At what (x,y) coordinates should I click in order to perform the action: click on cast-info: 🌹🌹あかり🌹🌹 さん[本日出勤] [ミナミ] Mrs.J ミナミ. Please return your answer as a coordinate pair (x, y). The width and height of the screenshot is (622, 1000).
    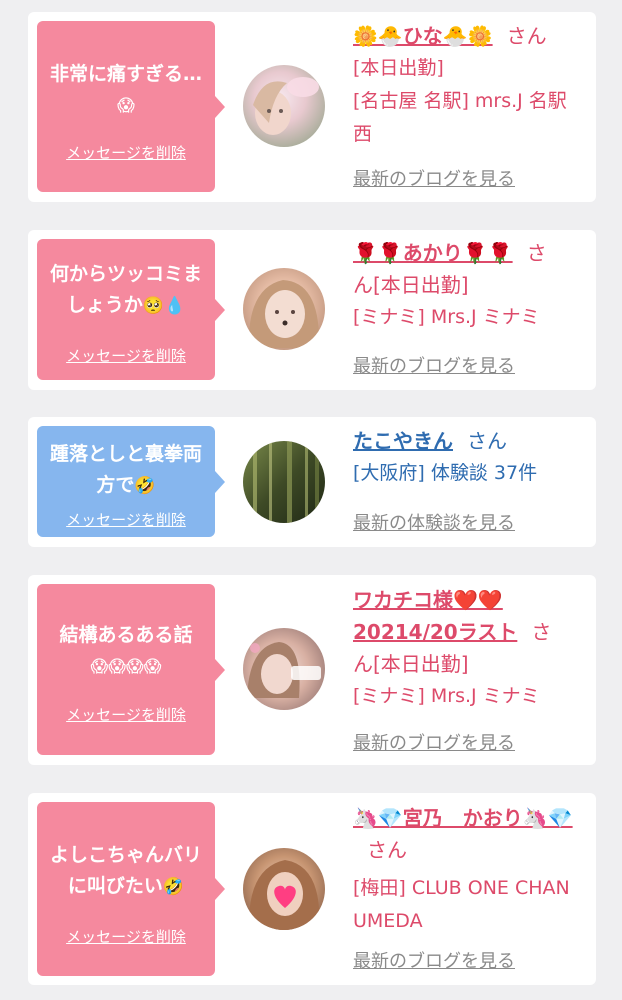
    Looking at the image, I should click on (469, 285).